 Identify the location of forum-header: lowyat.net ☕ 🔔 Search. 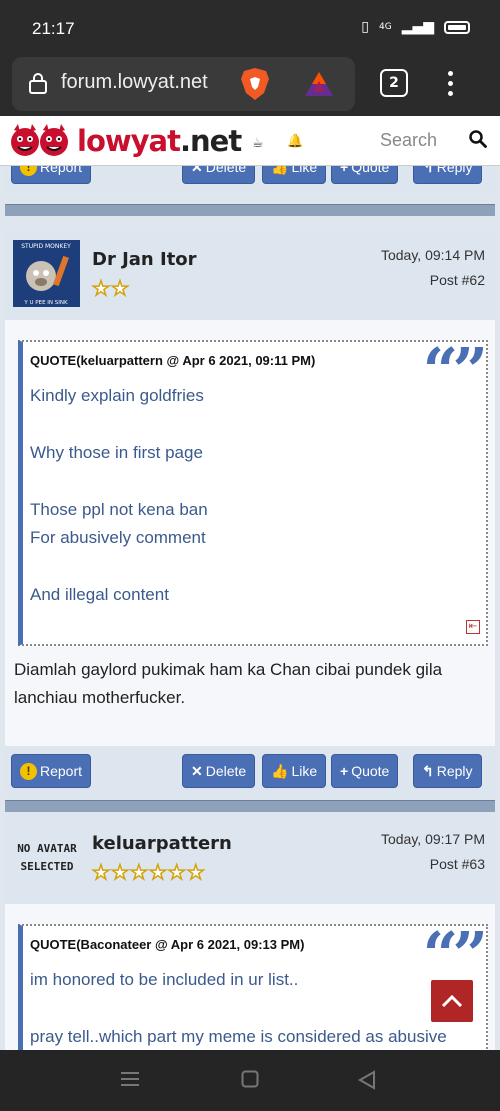
(250, 141).